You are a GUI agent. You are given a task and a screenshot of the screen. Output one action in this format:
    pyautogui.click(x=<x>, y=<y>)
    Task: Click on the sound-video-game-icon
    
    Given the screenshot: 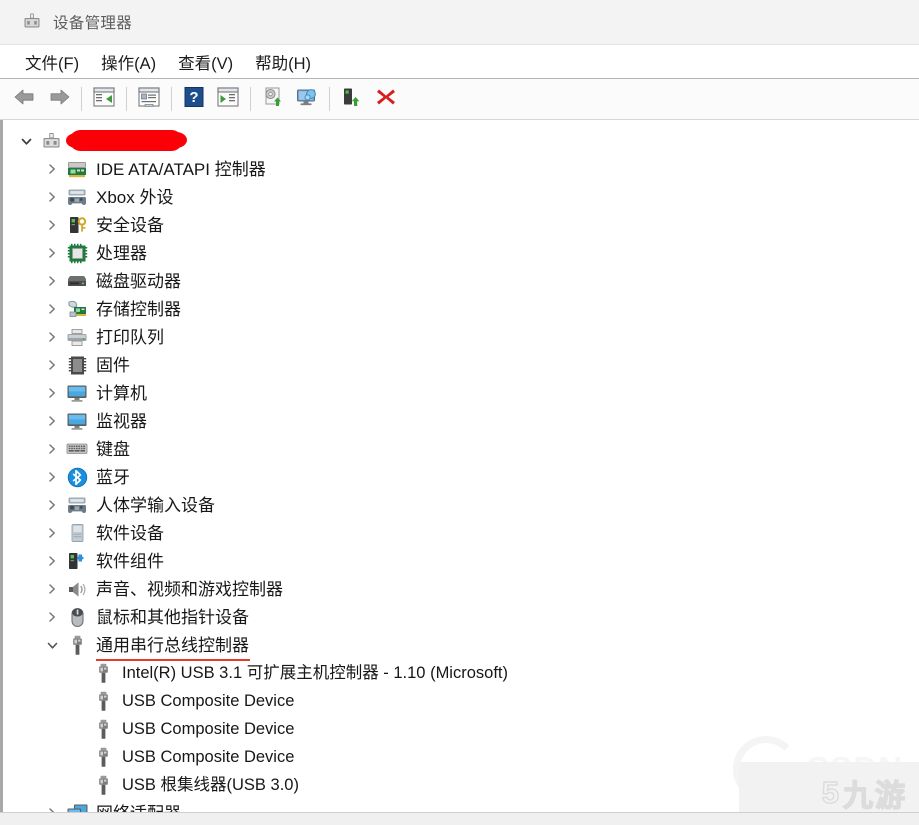 What is the action you would take?
    pyautogui.click(x=77, y=589)
    